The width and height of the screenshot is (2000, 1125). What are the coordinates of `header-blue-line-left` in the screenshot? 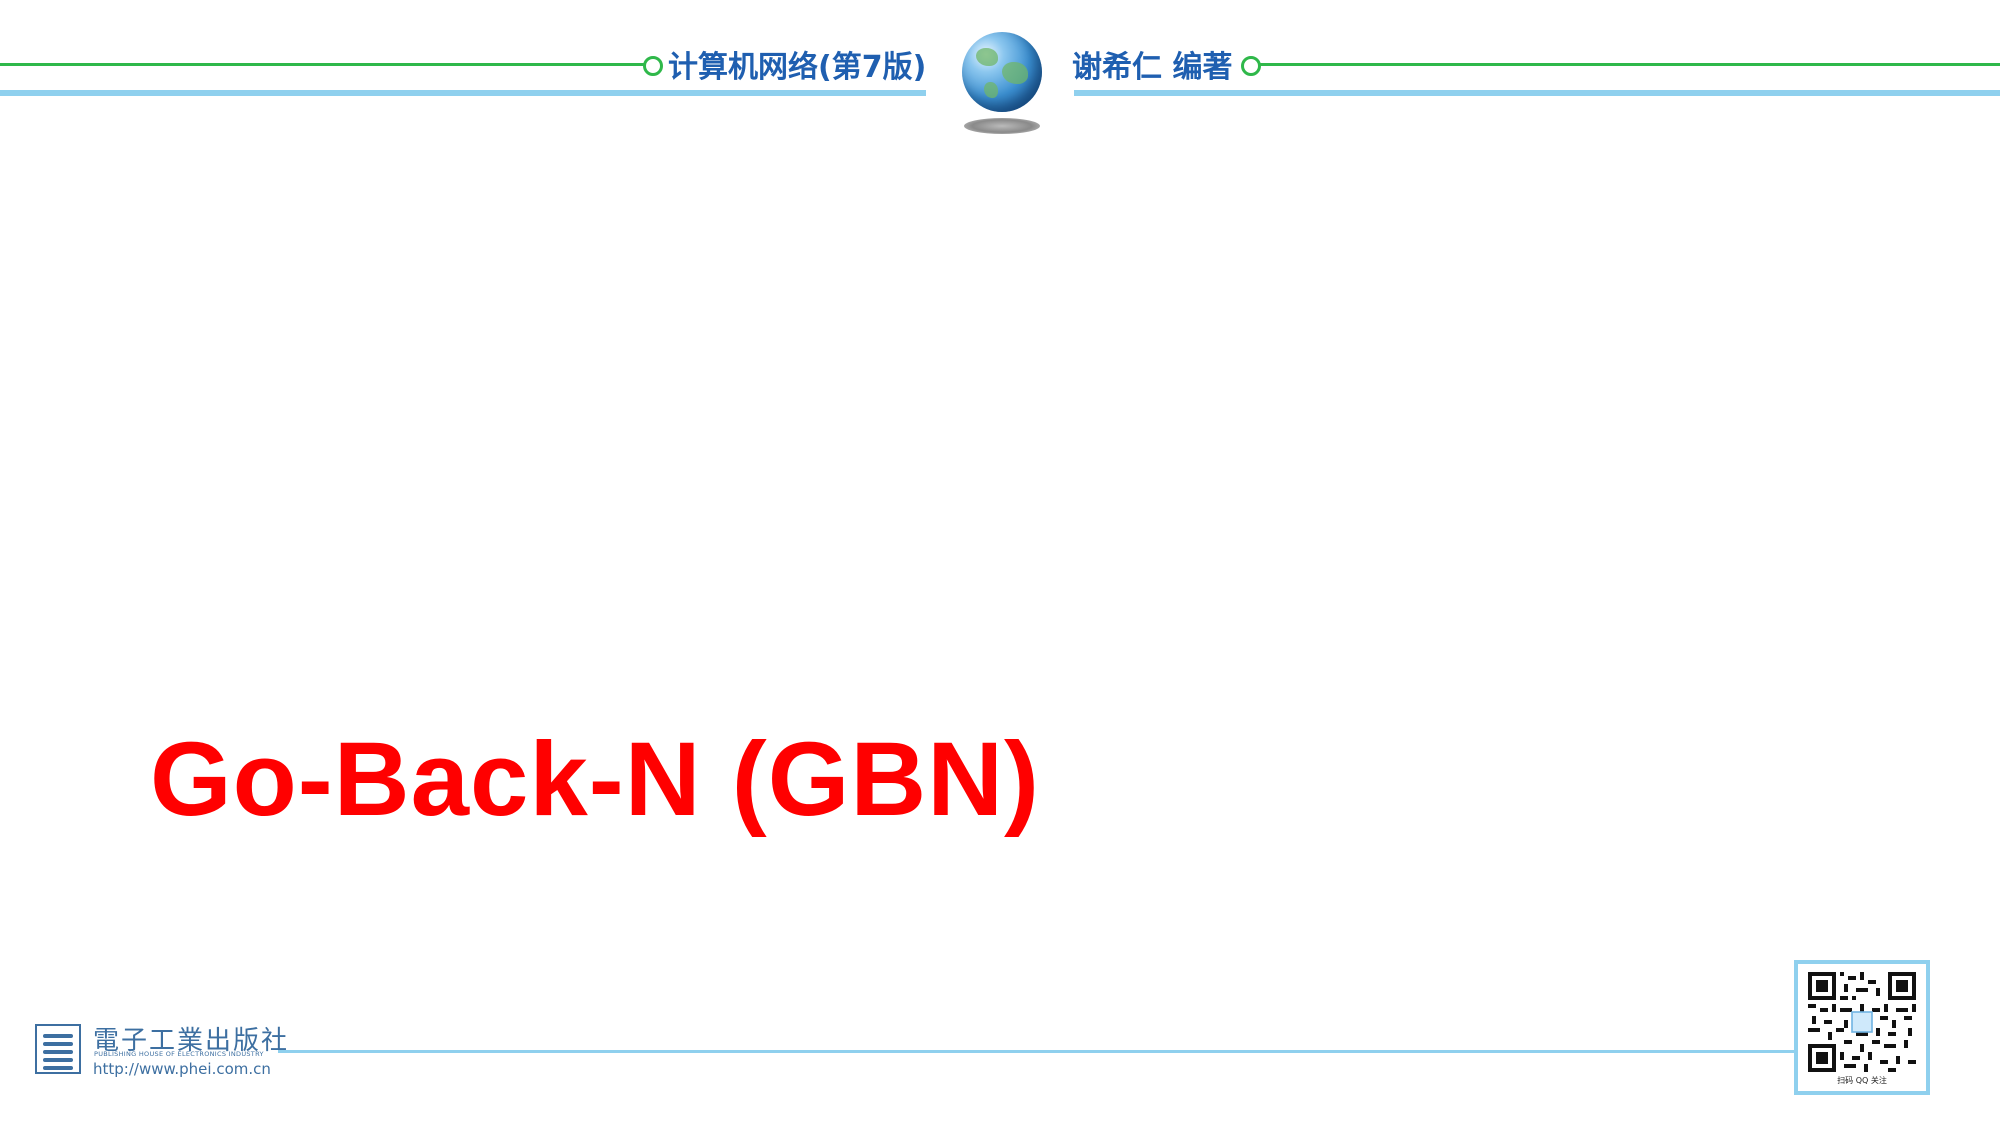 It's located at (463, 93).